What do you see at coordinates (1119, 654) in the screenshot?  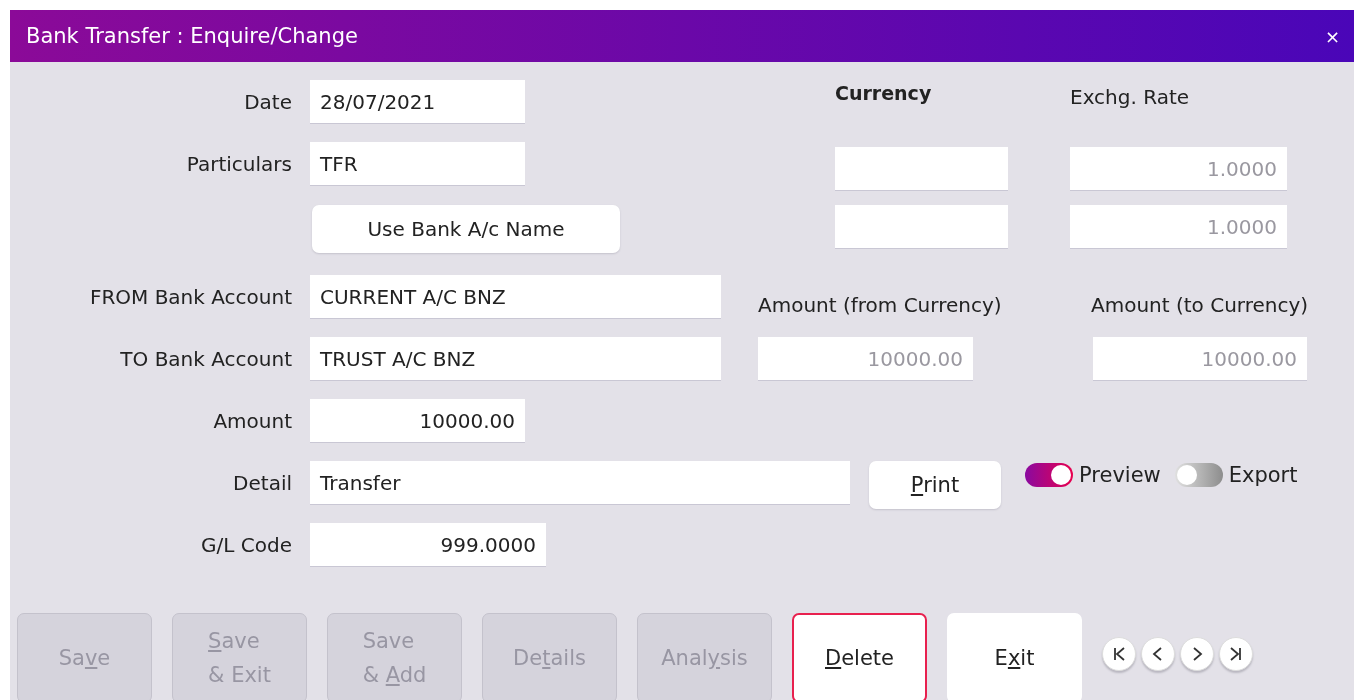 I see `first-button` at bounding box center [1119, 654].